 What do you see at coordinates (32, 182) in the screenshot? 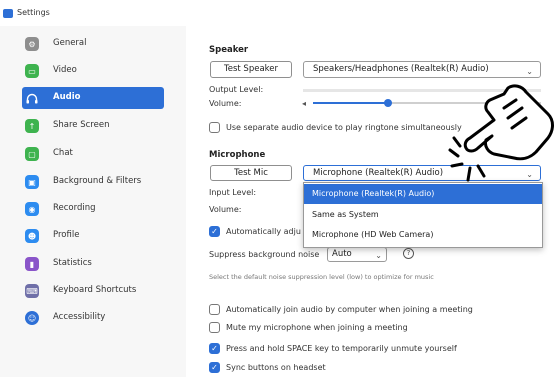
I see `background-icon: ▣` at bounding box center [32, 182].